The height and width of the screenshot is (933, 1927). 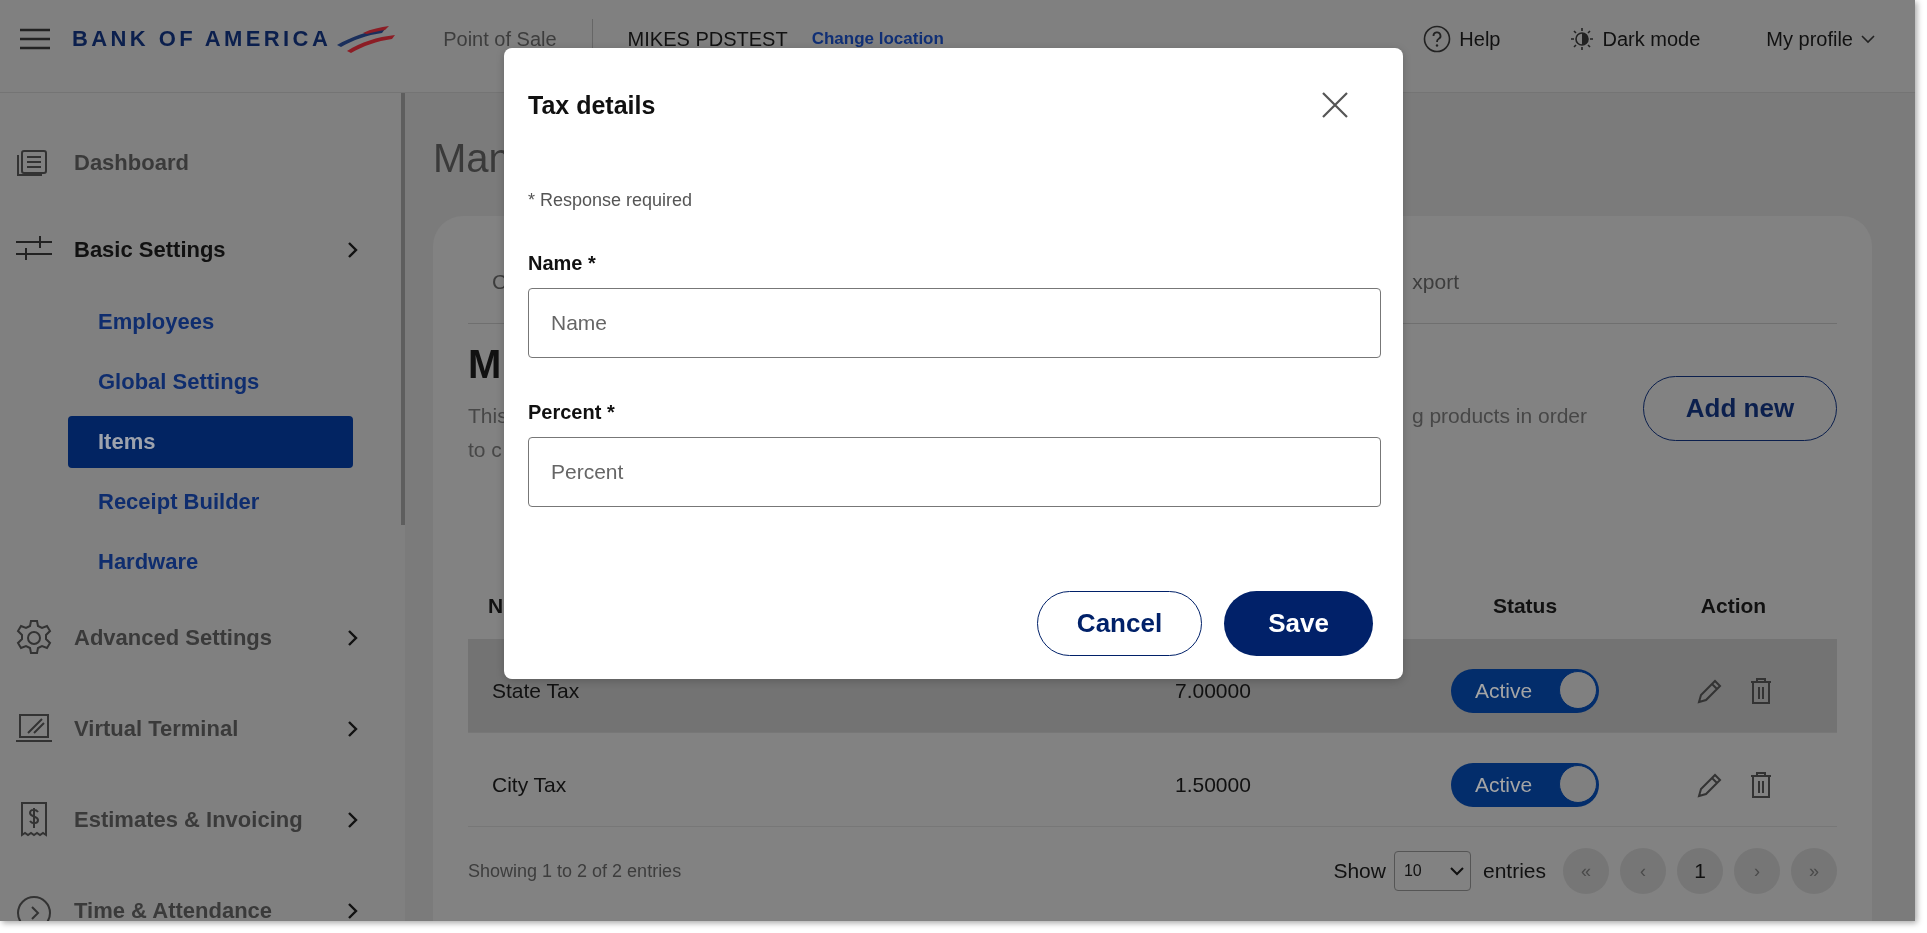 What do you see at coordinates (210, 442) in the screenshot?
I see `sidebar-subitem: Items` at bounding box center [210, 442].